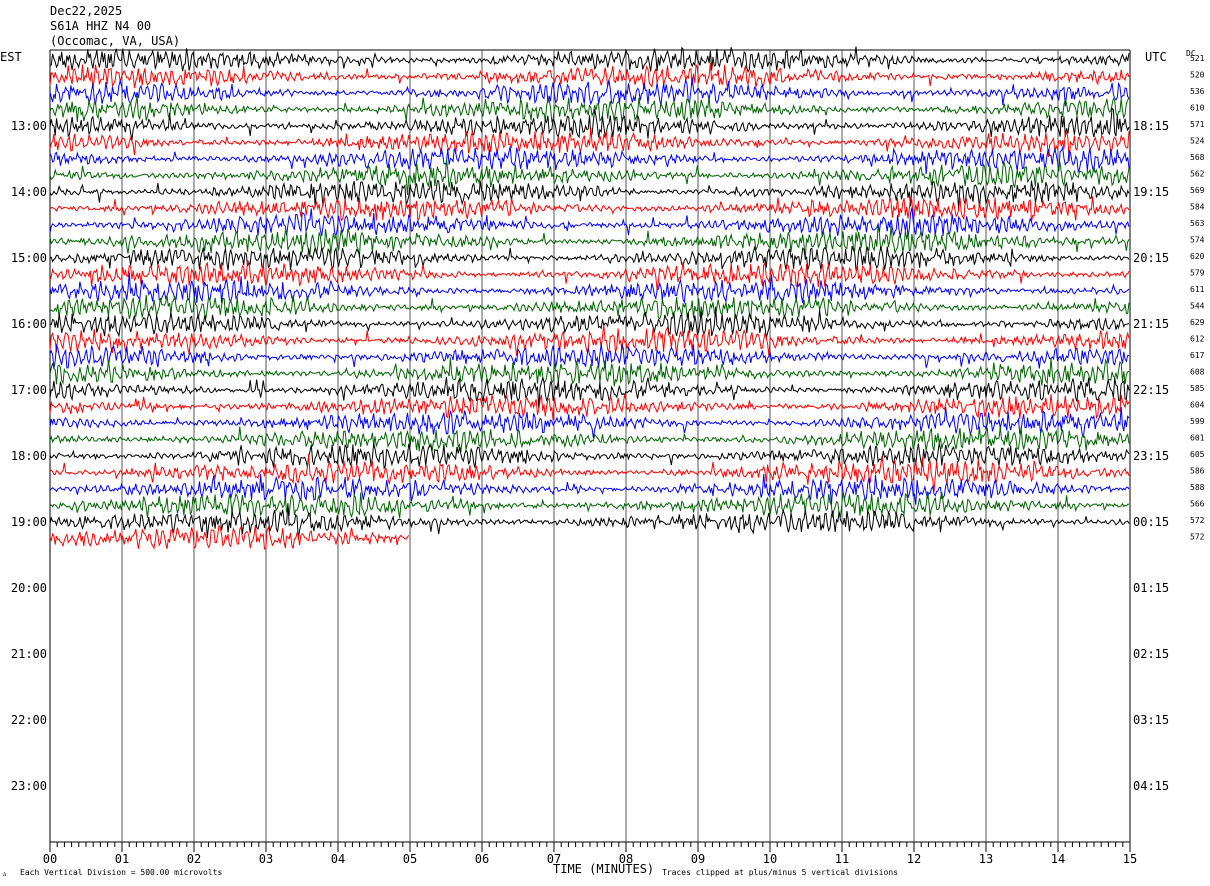 This screenshot has height=886, width=1210. I want to click on right-hour-label: 01:15, so click(1151, 588).